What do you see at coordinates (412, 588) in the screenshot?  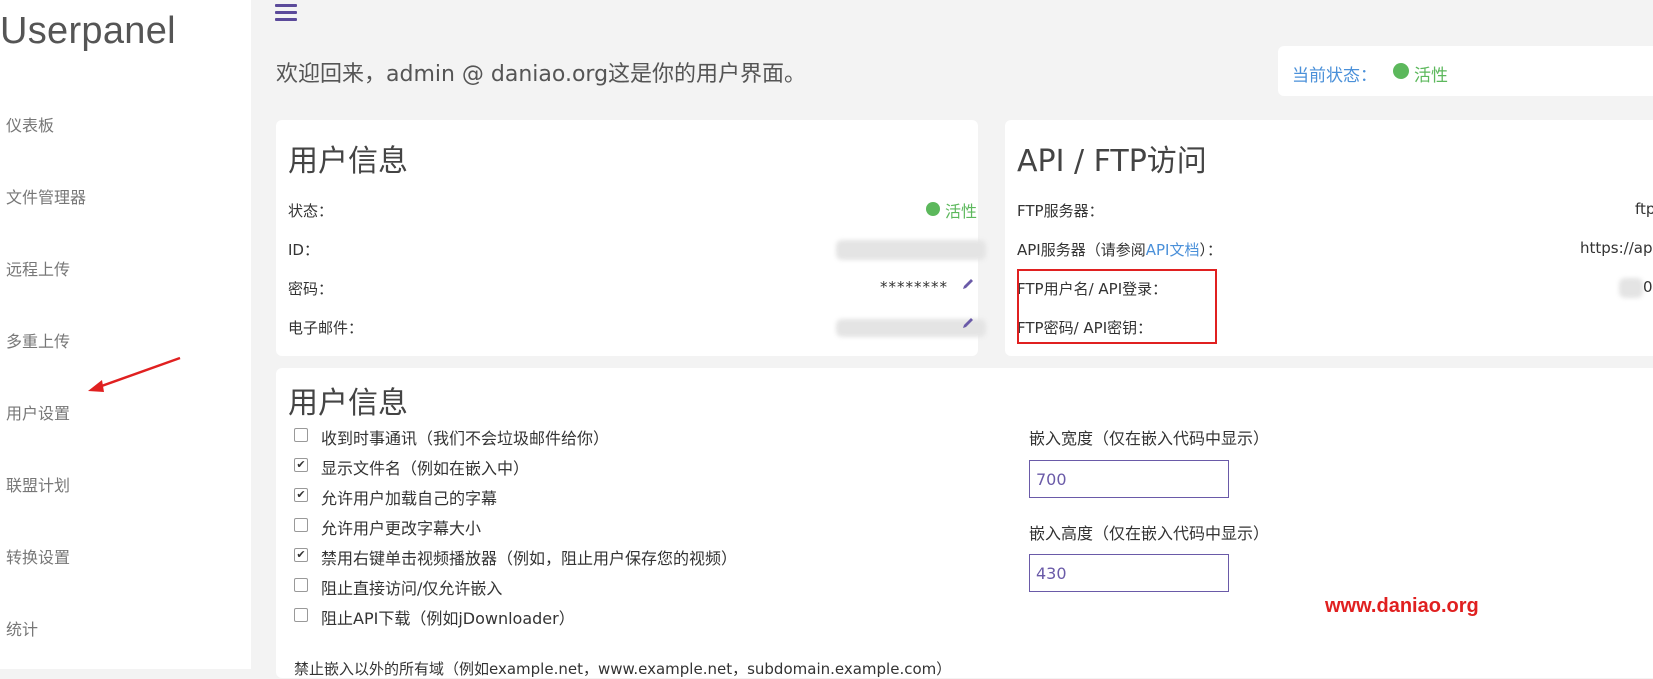 I see `checkbox-label: 阻止直接访问/仅允许嵌入` at bounding box center [412, 588].